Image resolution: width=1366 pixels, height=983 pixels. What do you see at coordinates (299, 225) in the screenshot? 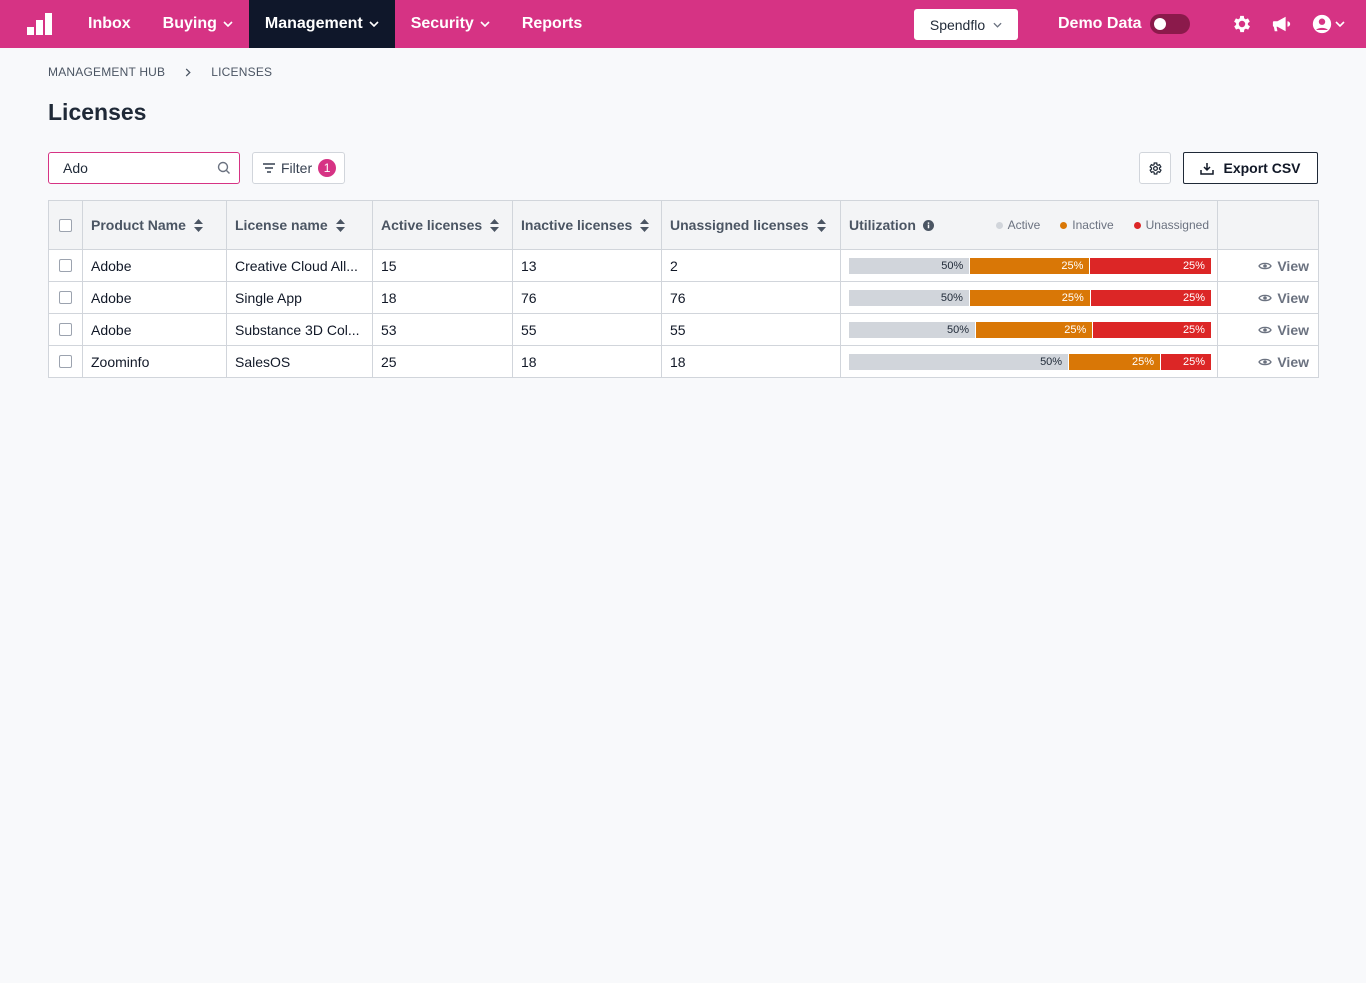
I see `header-license-name: License name` at bounding box center [299, 225].